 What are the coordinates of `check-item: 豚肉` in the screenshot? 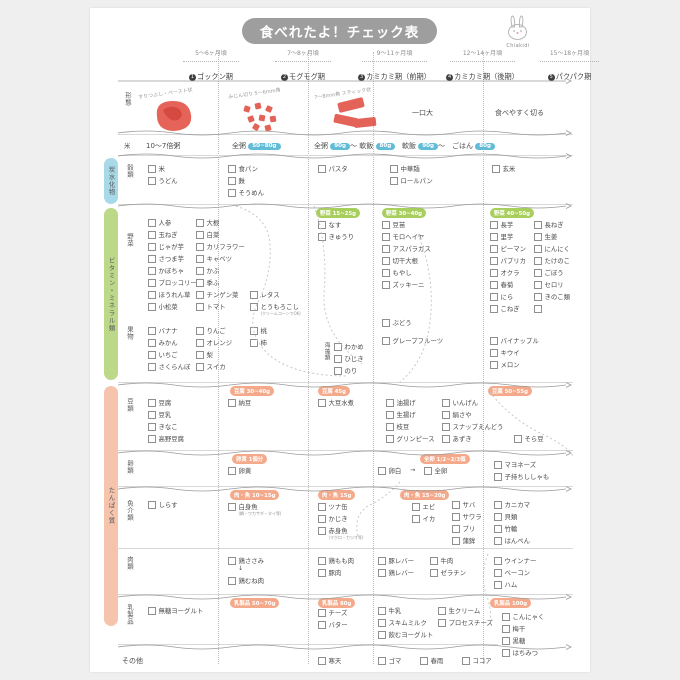 It's located at (329, 572).